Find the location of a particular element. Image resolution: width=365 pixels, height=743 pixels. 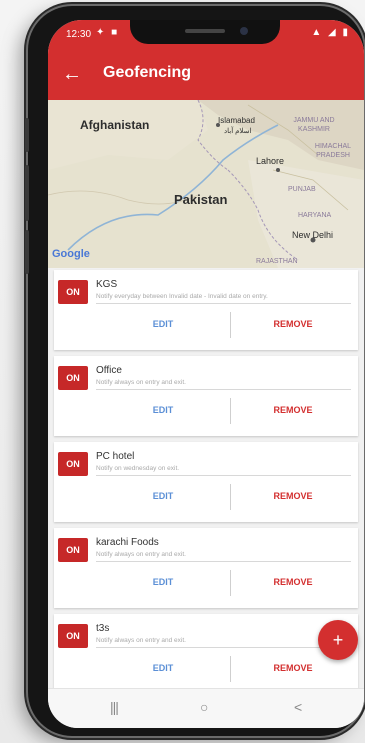

notch is located at coordinates (205, 32).